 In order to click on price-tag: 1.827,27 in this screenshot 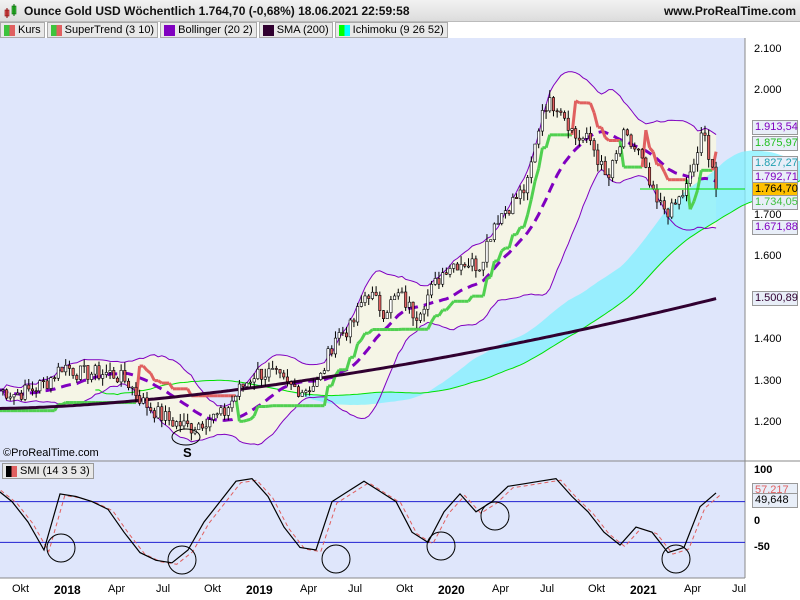, I will do `click(775, 163)`.